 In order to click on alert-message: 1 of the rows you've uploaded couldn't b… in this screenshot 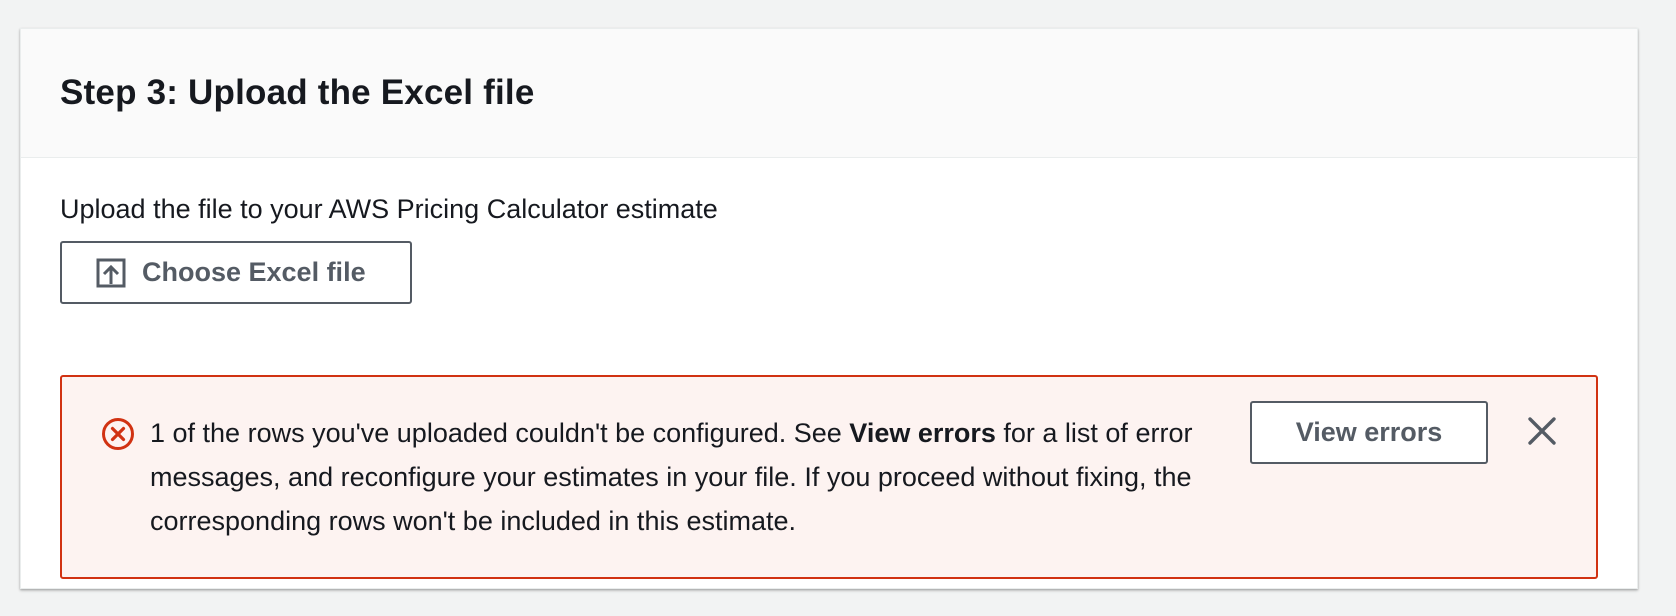, I will do `click(680, 477)`.